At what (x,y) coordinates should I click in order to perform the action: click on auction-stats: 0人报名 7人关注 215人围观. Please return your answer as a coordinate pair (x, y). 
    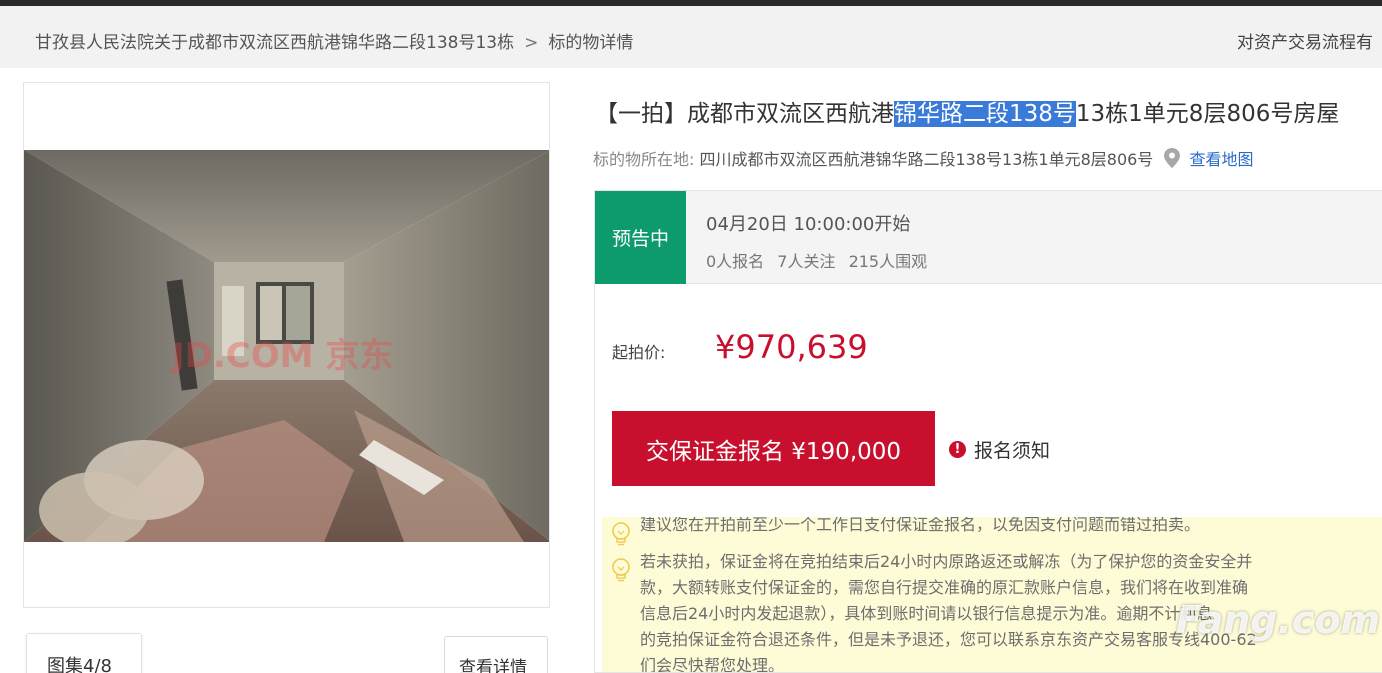
    Looking at the image, I should click on (820, 260).